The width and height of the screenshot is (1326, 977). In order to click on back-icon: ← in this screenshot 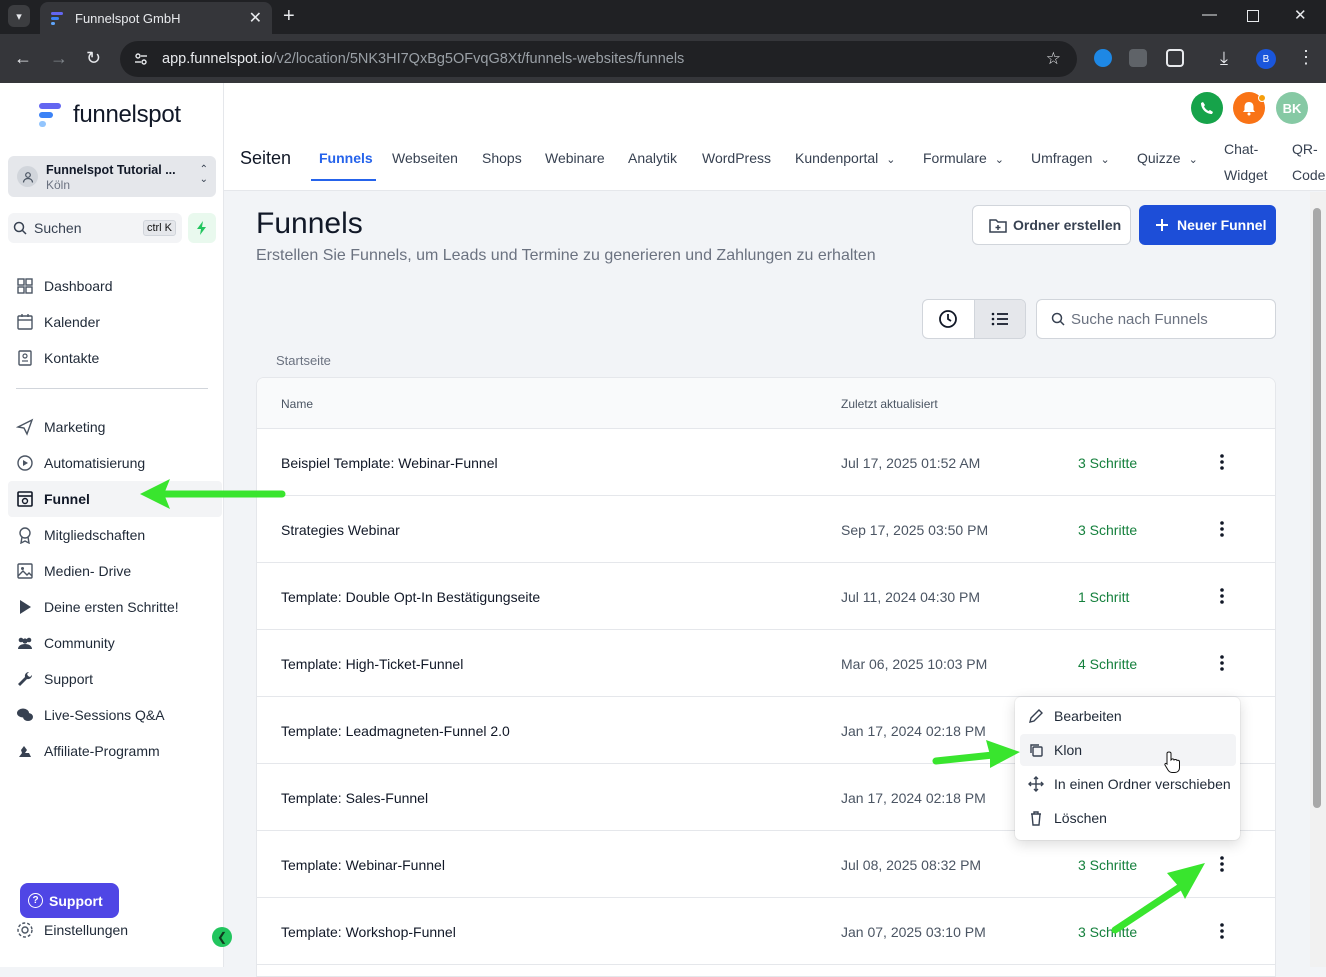, I will do `click(23, 58)`.